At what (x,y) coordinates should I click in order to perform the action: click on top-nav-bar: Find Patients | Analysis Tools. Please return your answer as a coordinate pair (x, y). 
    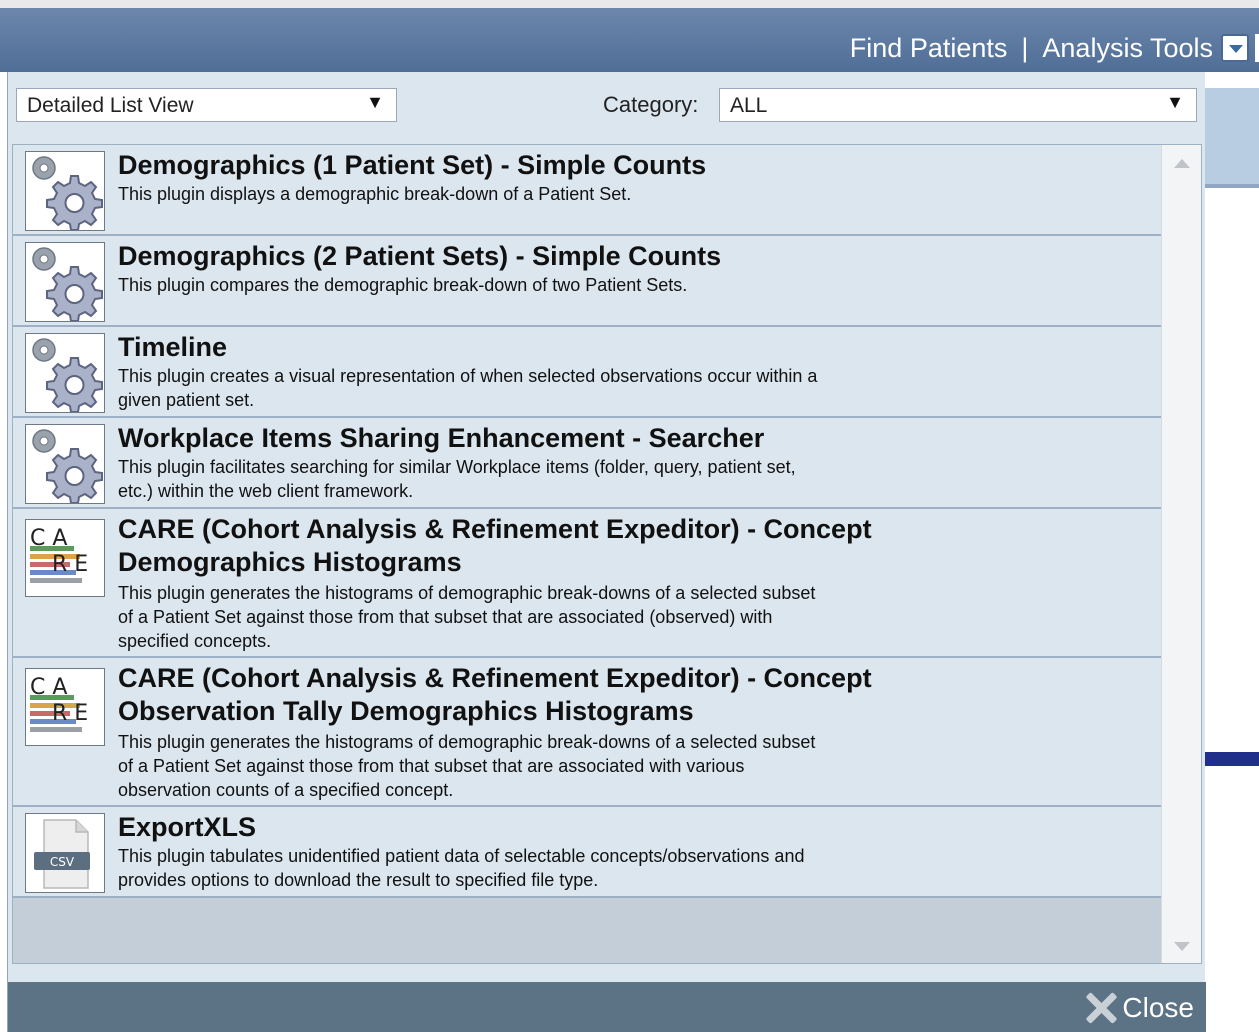
    Looking at the image, I should click on (629, 36).